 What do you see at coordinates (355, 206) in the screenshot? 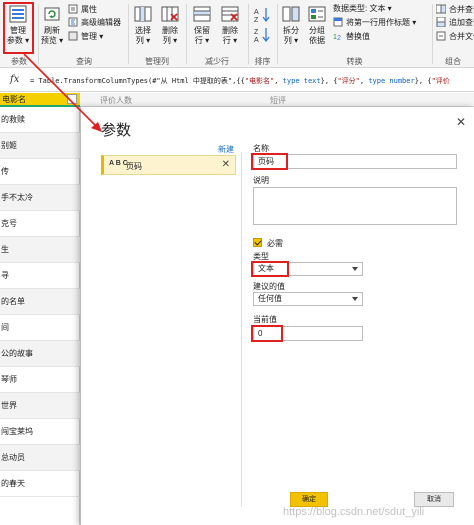
I see `description-input` at bounding box center [355, 206].